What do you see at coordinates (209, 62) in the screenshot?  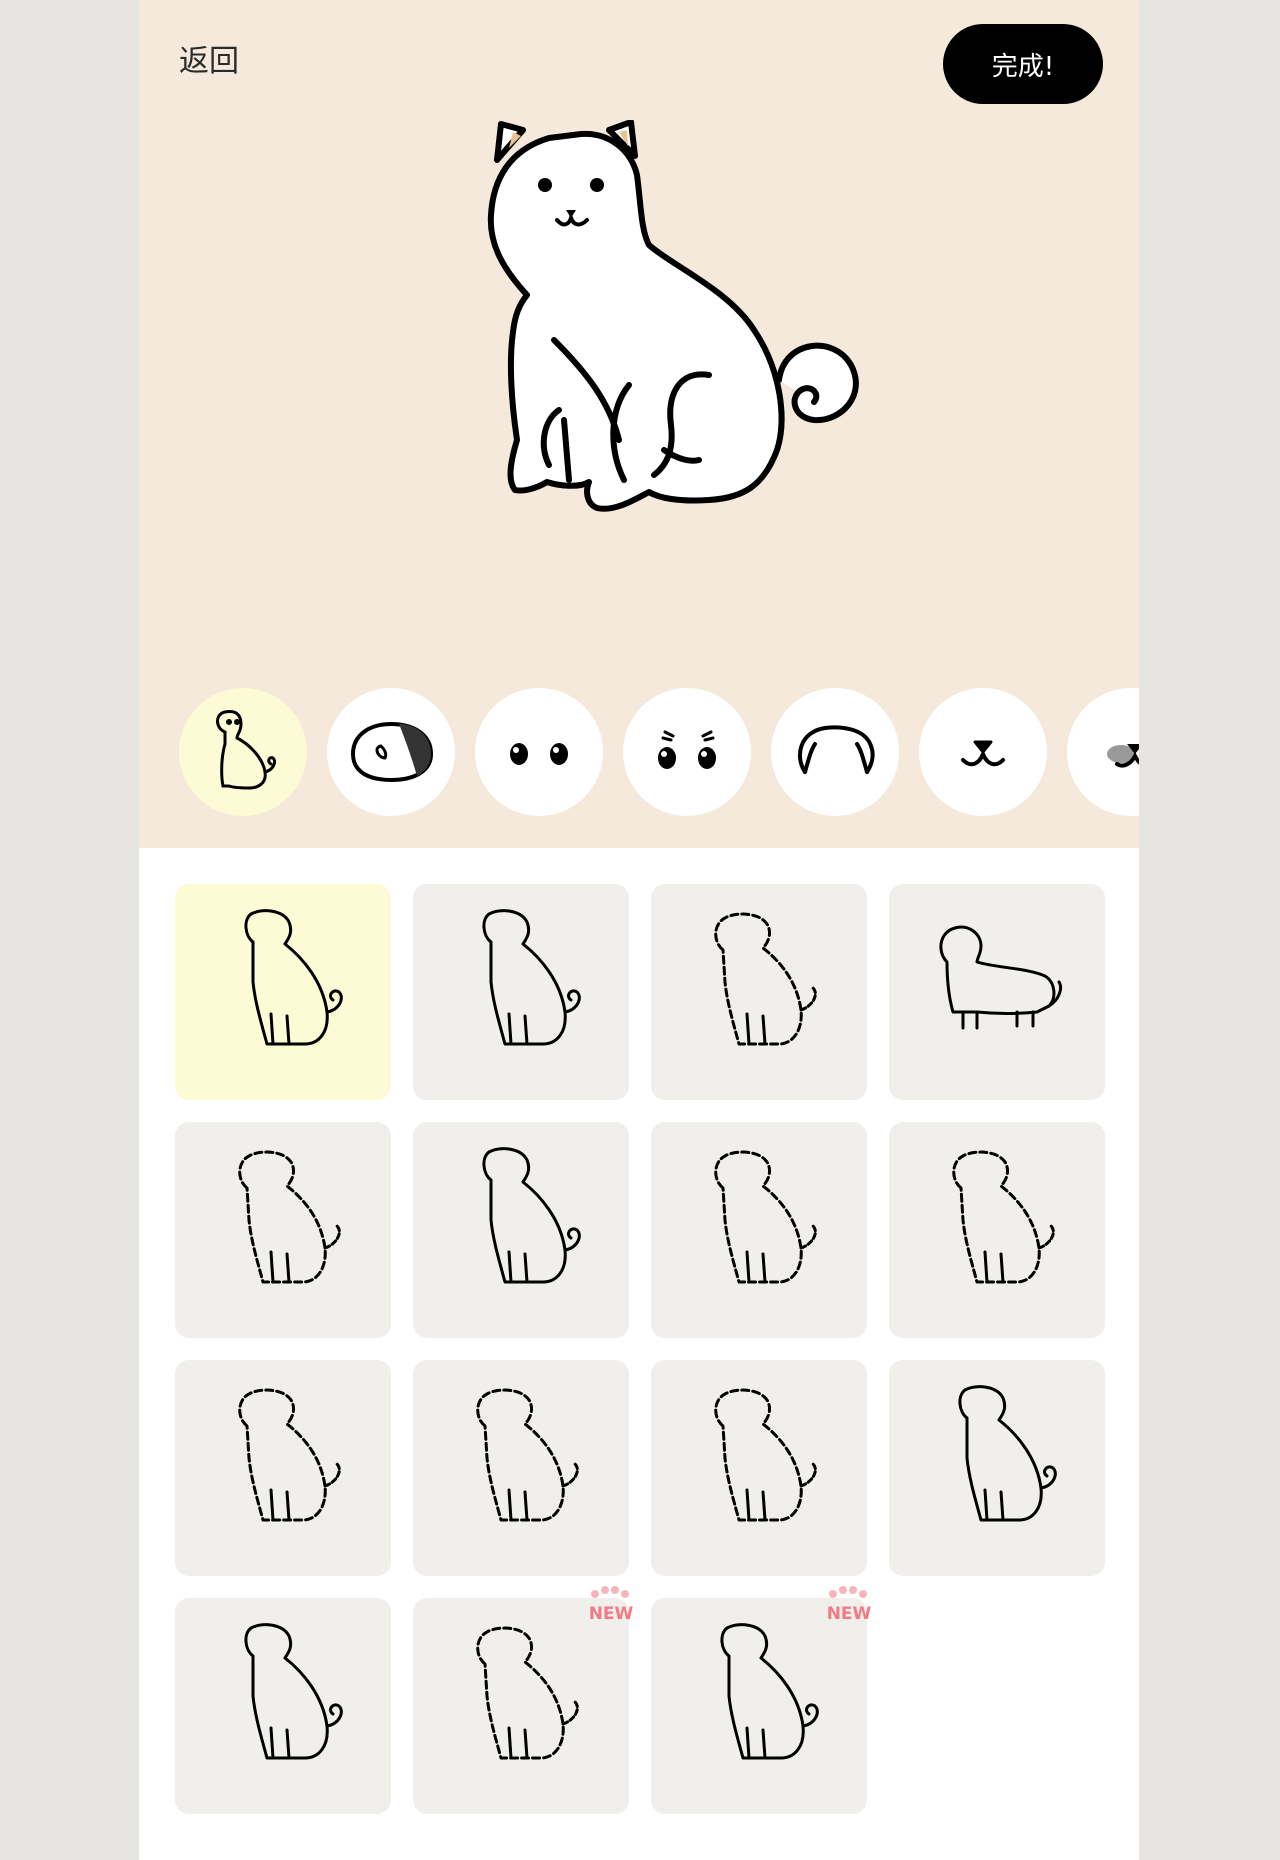 I see `back-button: 返回` at bounding box center [209, 62].